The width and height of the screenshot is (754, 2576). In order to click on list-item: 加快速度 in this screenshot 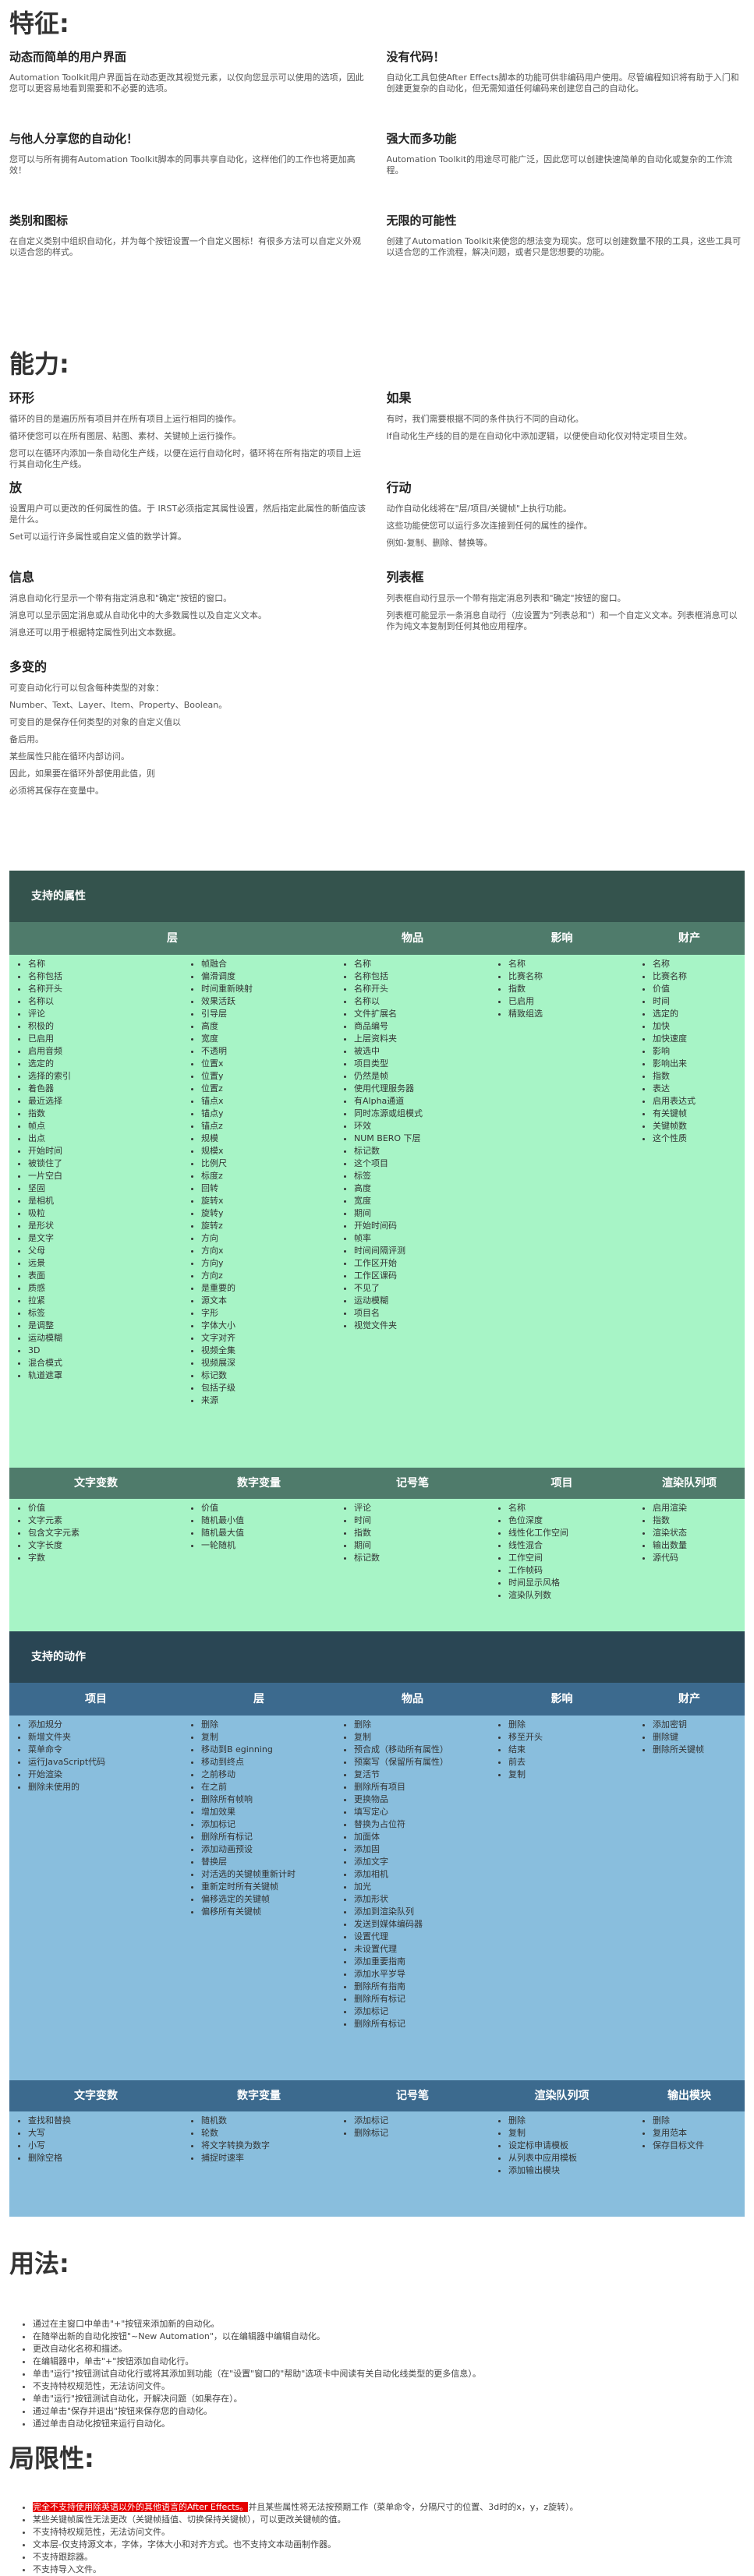, I will do `click(699, 1039)`.